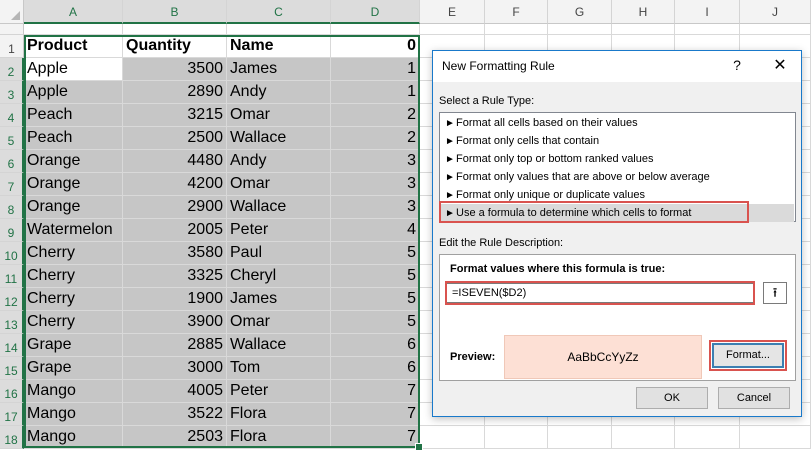 This screenshot has height=455, width=811. I want to click on cell-name: Flora, so click(279, 437).